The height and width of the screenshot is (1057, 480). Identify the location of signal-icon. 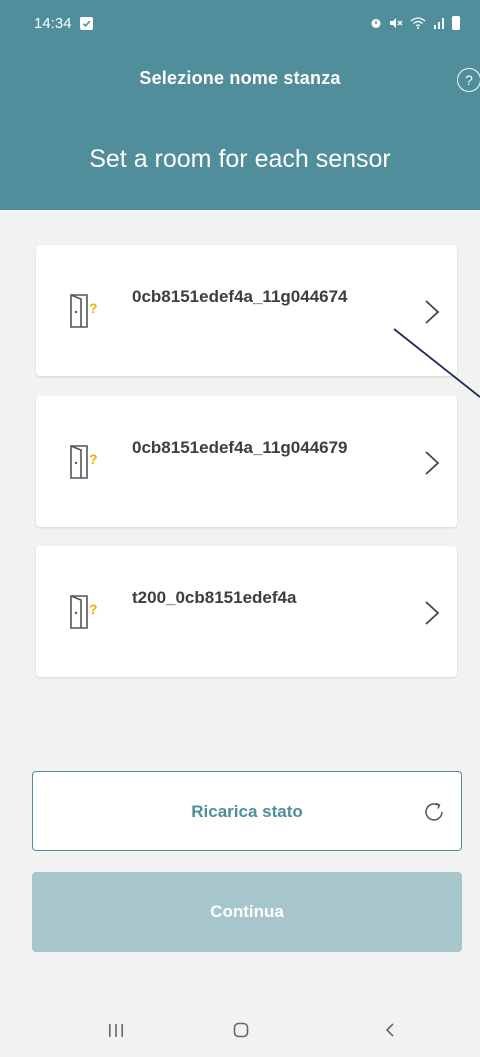
(439, 23).